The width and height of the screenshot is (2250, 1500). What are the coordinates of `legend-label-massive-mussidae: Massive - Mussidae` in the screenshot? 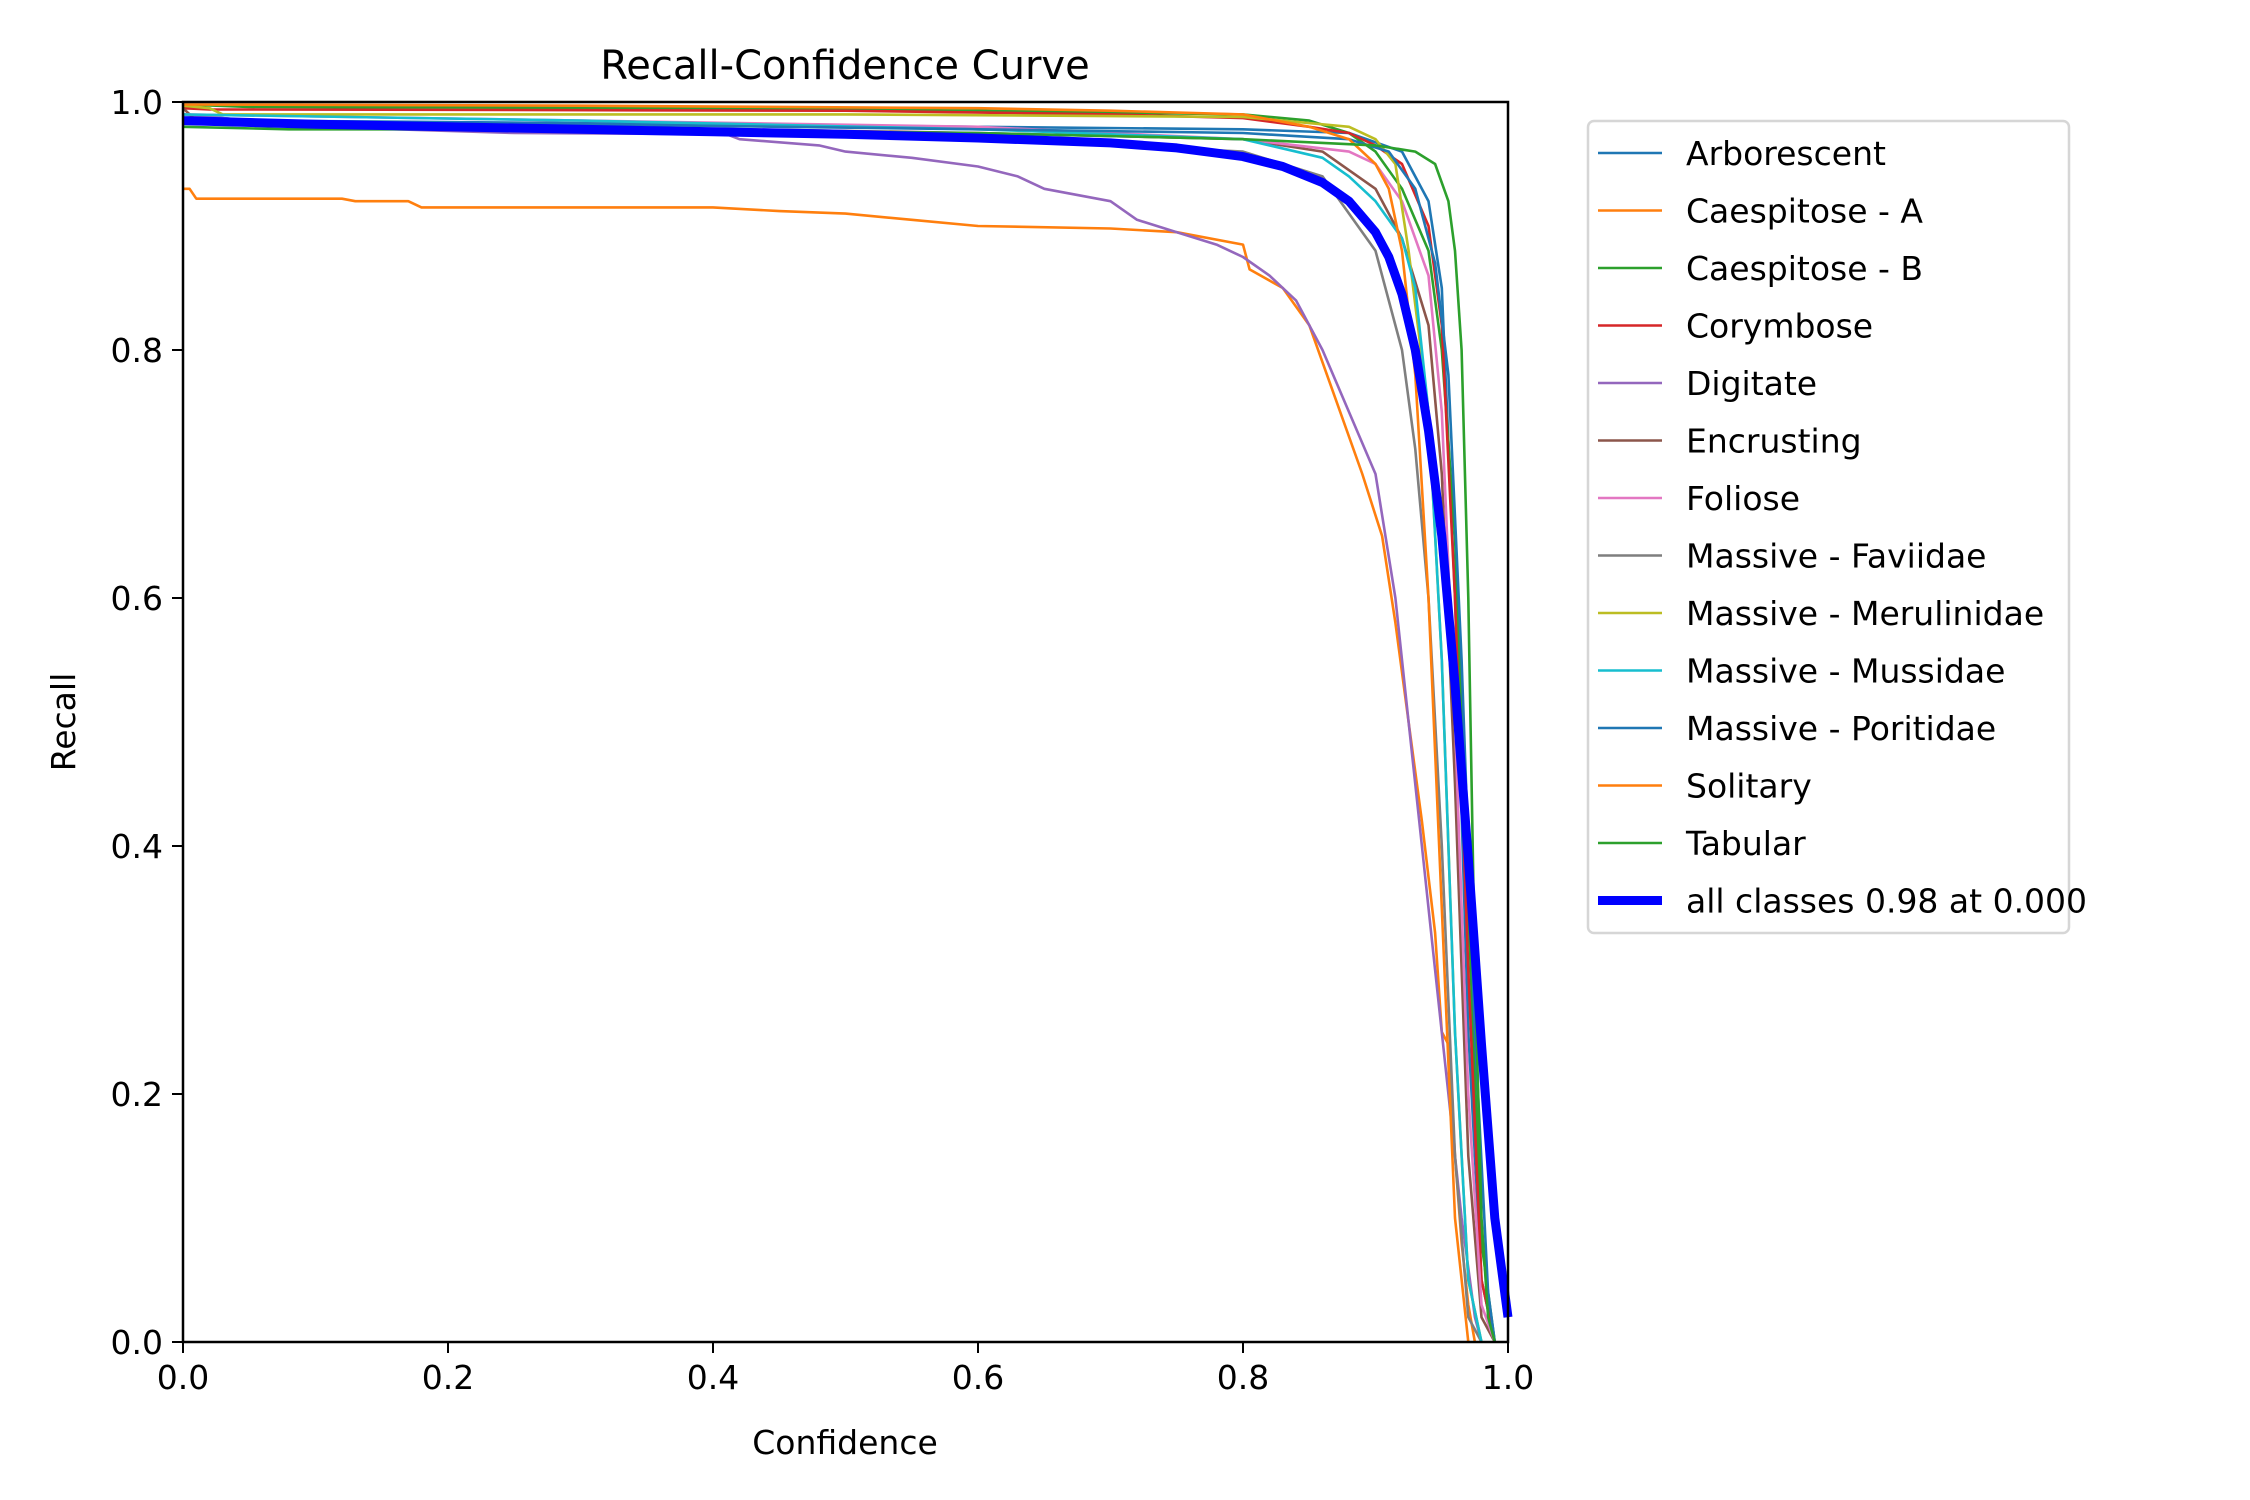 It's located at (1845, 671).